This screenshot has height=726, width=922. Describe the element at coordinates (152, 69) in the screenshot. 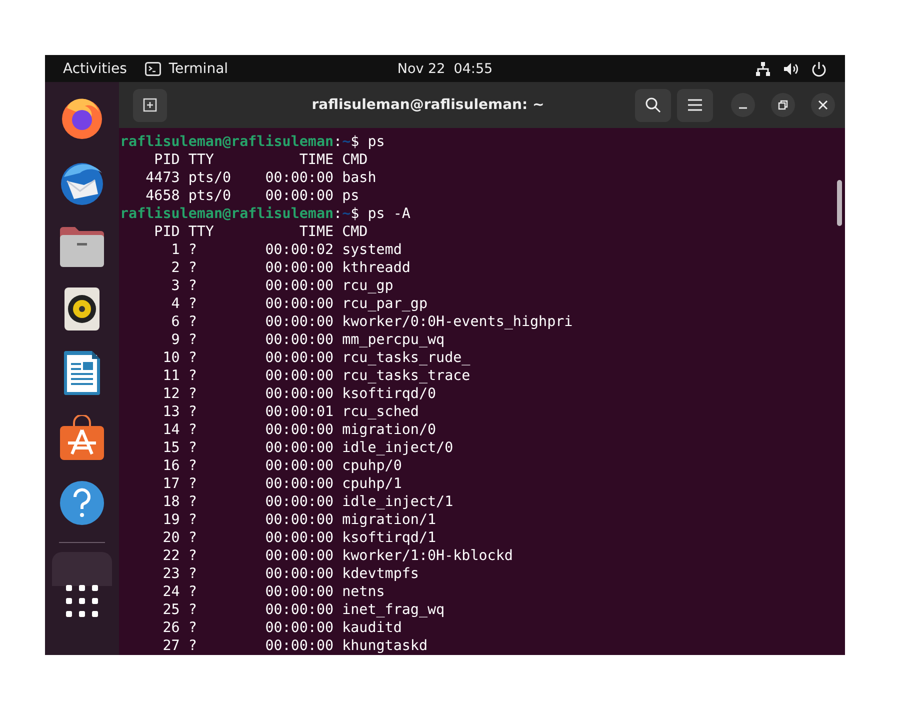

I see `terminal-icon` at that location.